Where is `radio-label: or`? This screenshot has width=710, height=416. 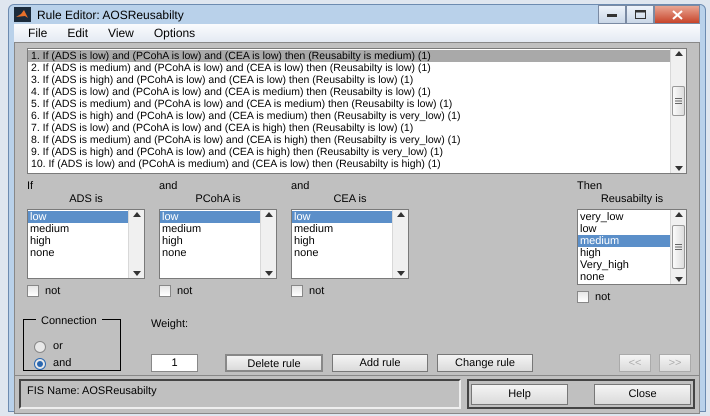
radio-label: or is located at coordinates (58, 346).